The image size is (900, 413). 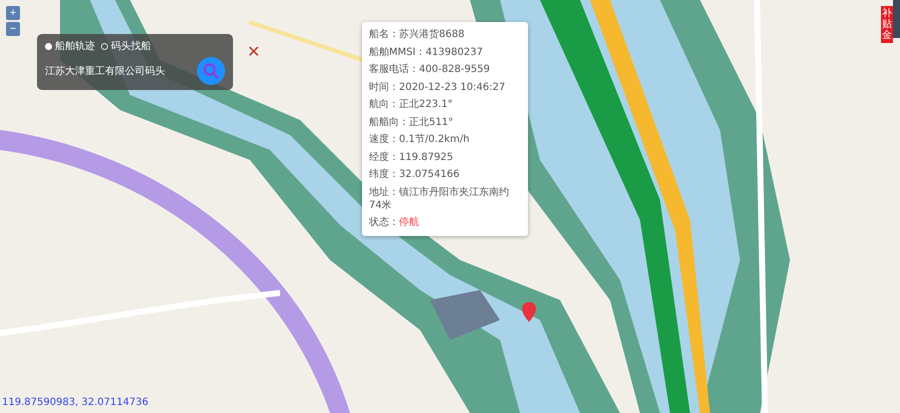 What do you see at coordinates (126, 46) in the screenshot?
I see `radio-option: 码头找船` at bounding box center [126, 46].